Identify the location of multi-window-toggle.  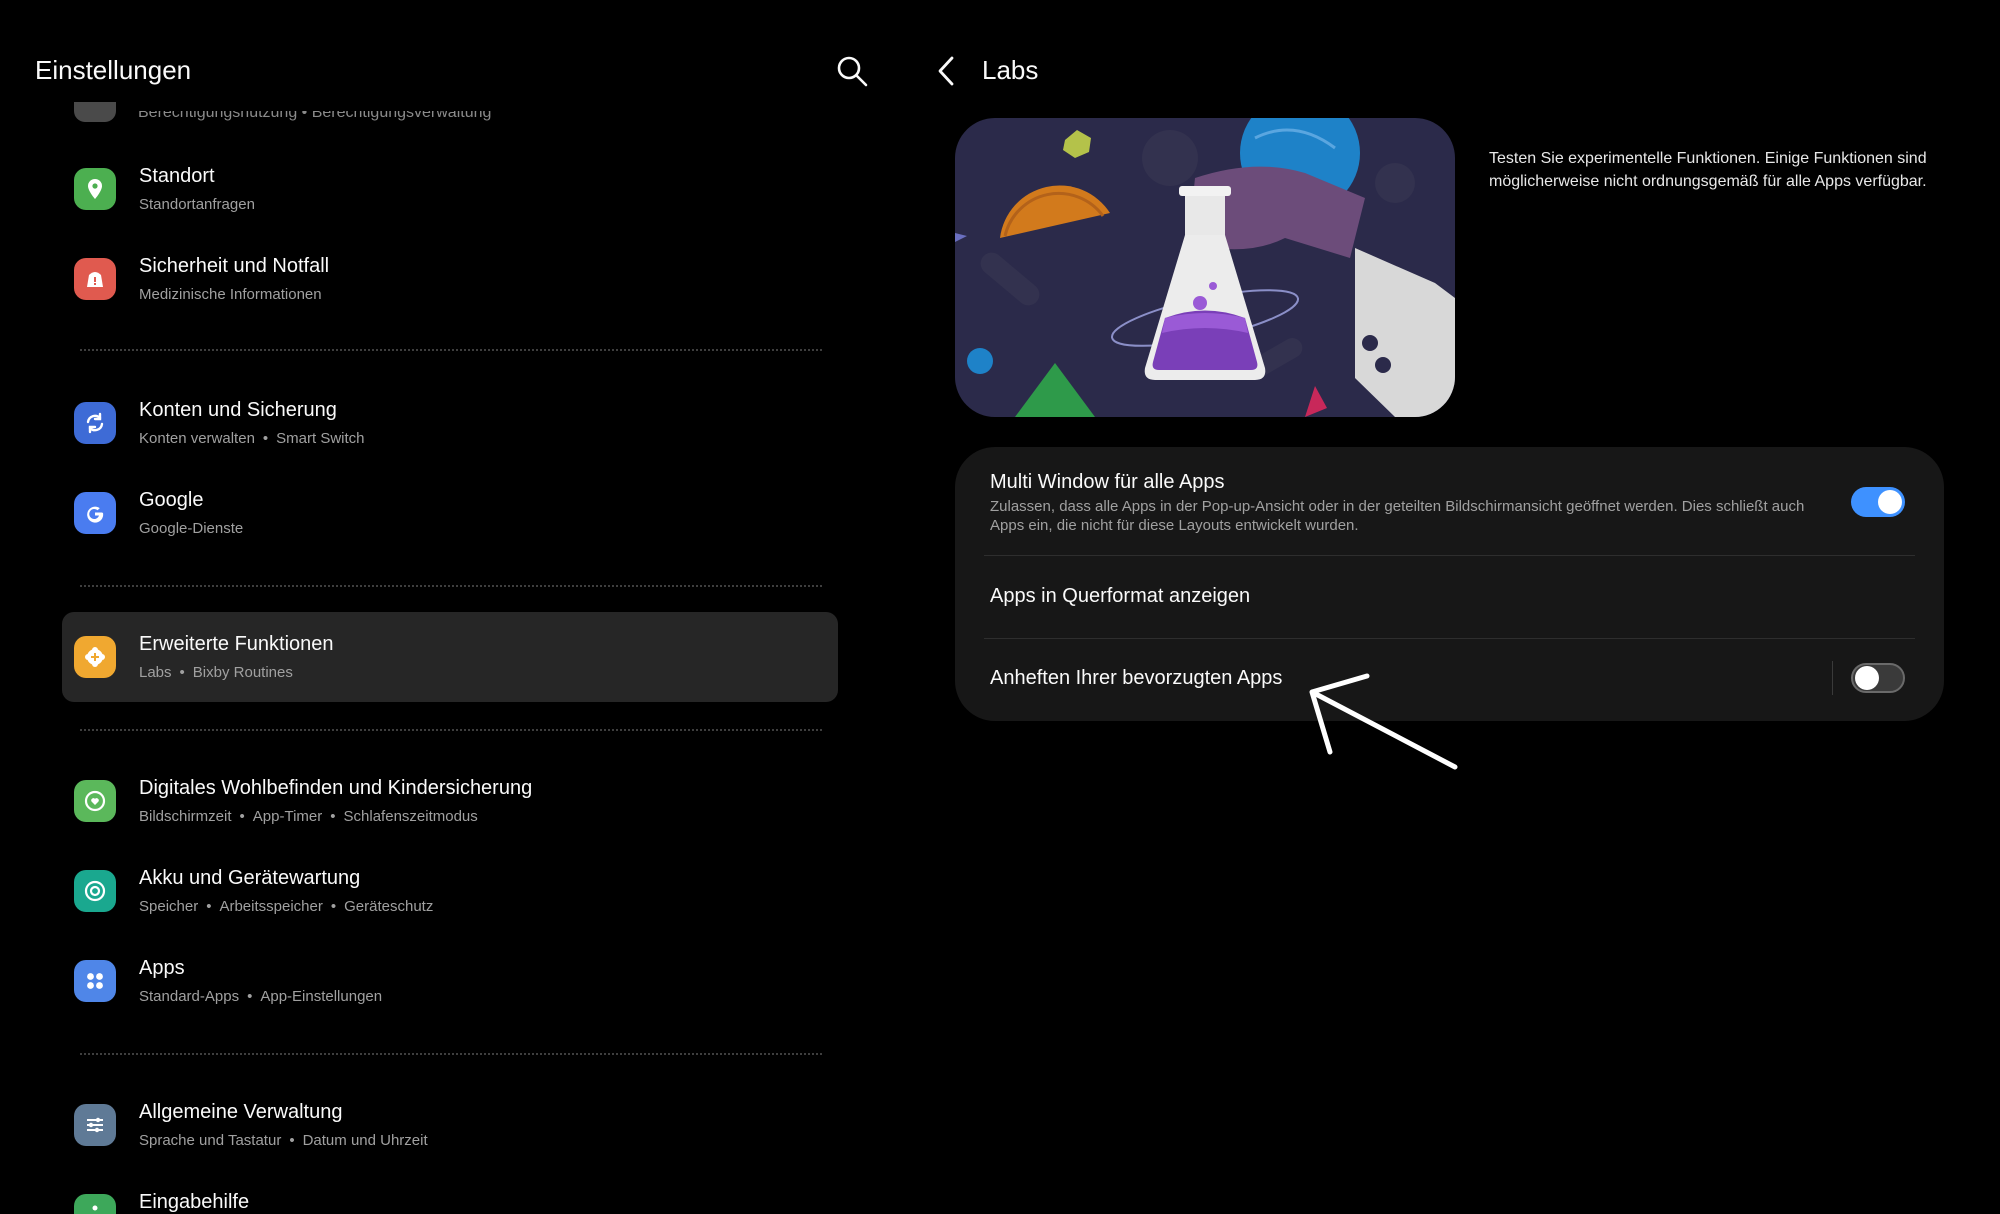
(1878, 502).